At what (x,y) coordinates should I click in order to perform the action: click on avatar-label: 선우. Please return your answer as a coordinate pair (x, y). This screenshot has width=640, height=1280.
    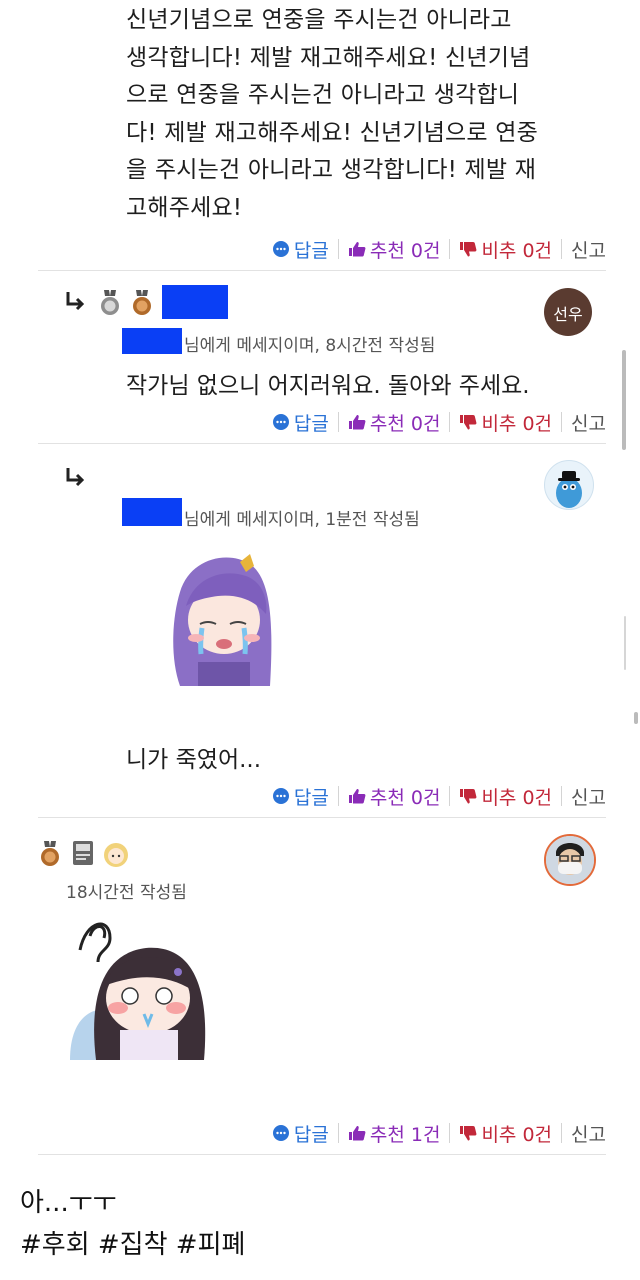
    Looking at the image, I should click on (568, 314).